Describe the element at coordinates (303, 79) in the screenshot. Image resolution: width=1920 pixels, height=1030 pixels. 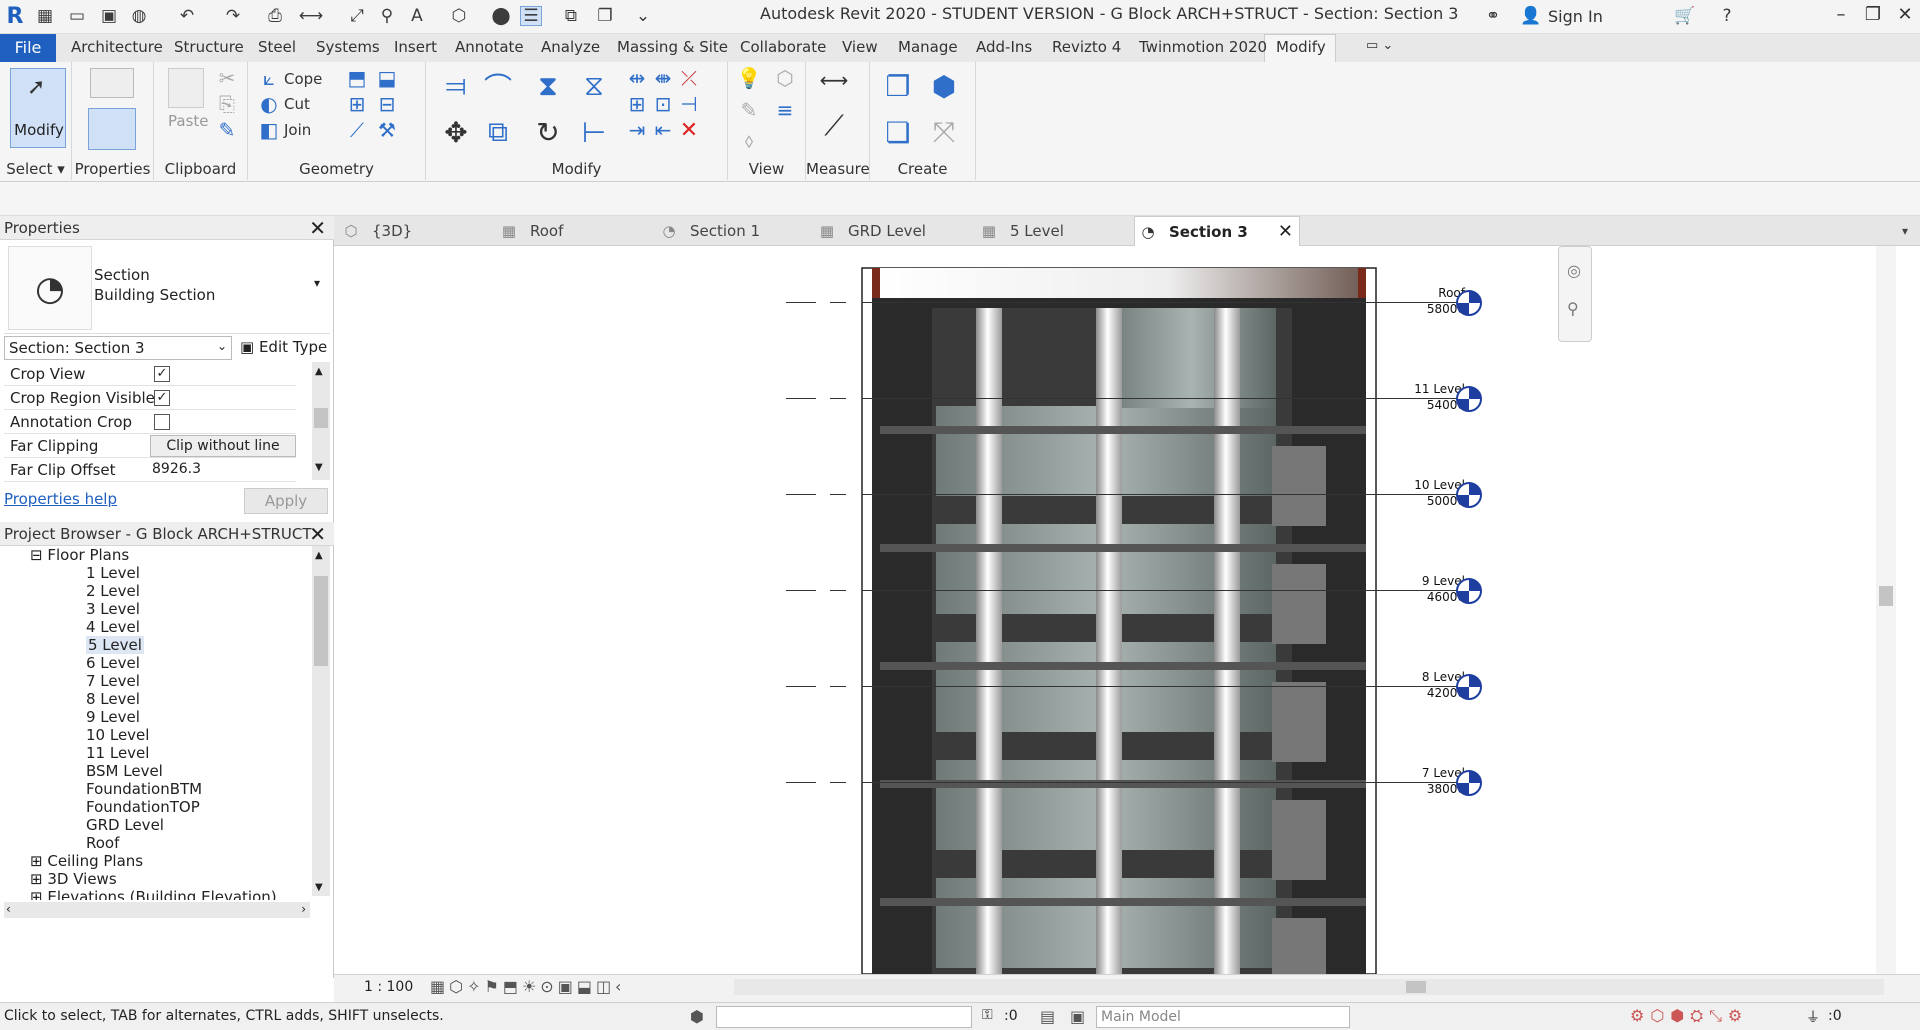
I see `cope-label: Cope` at that location.